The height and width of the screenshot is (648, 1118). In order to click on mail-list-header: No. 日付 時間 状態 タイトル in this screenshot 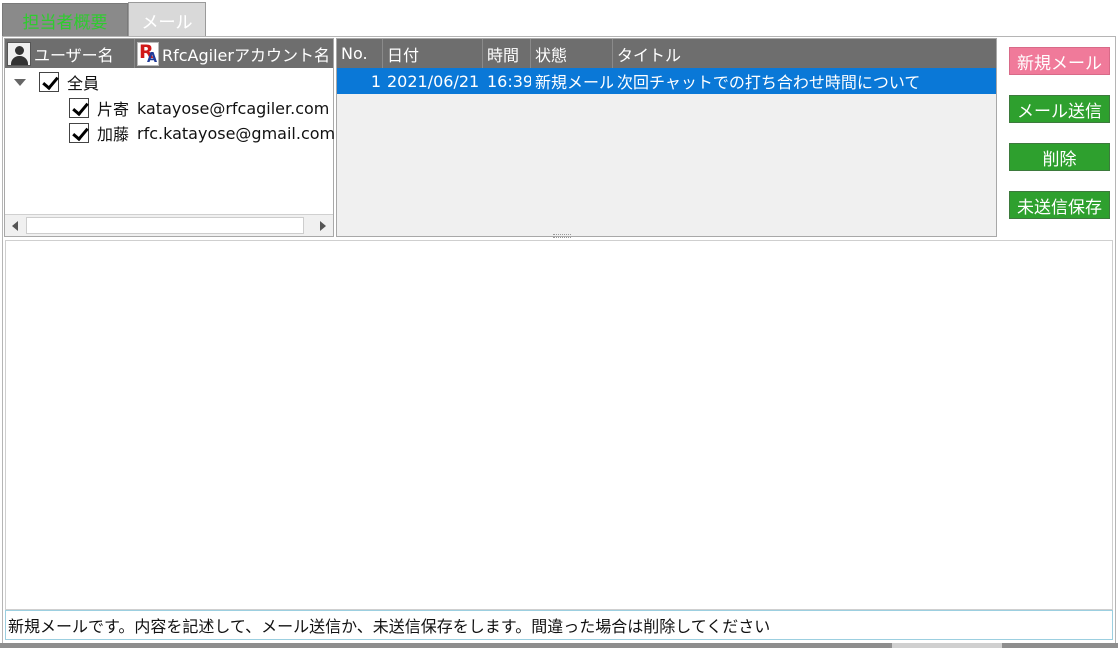, I will do `click(666, 53)`.